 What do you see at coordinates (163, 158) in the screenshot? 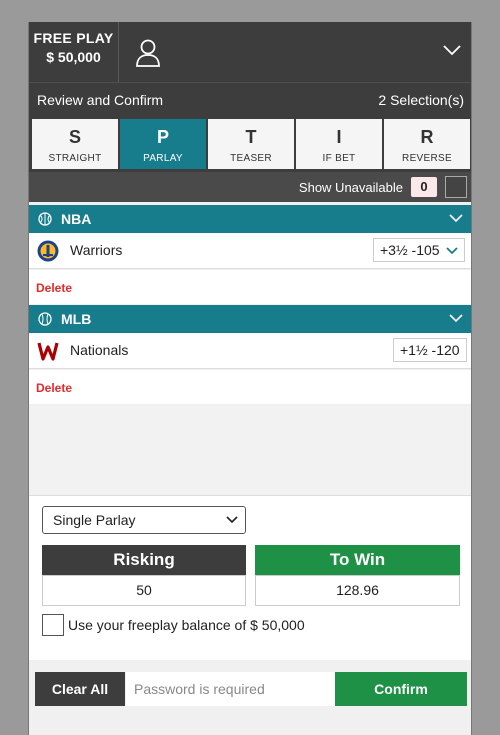
I see `tab-label: PARLAY` at bounding box center [163, 158].